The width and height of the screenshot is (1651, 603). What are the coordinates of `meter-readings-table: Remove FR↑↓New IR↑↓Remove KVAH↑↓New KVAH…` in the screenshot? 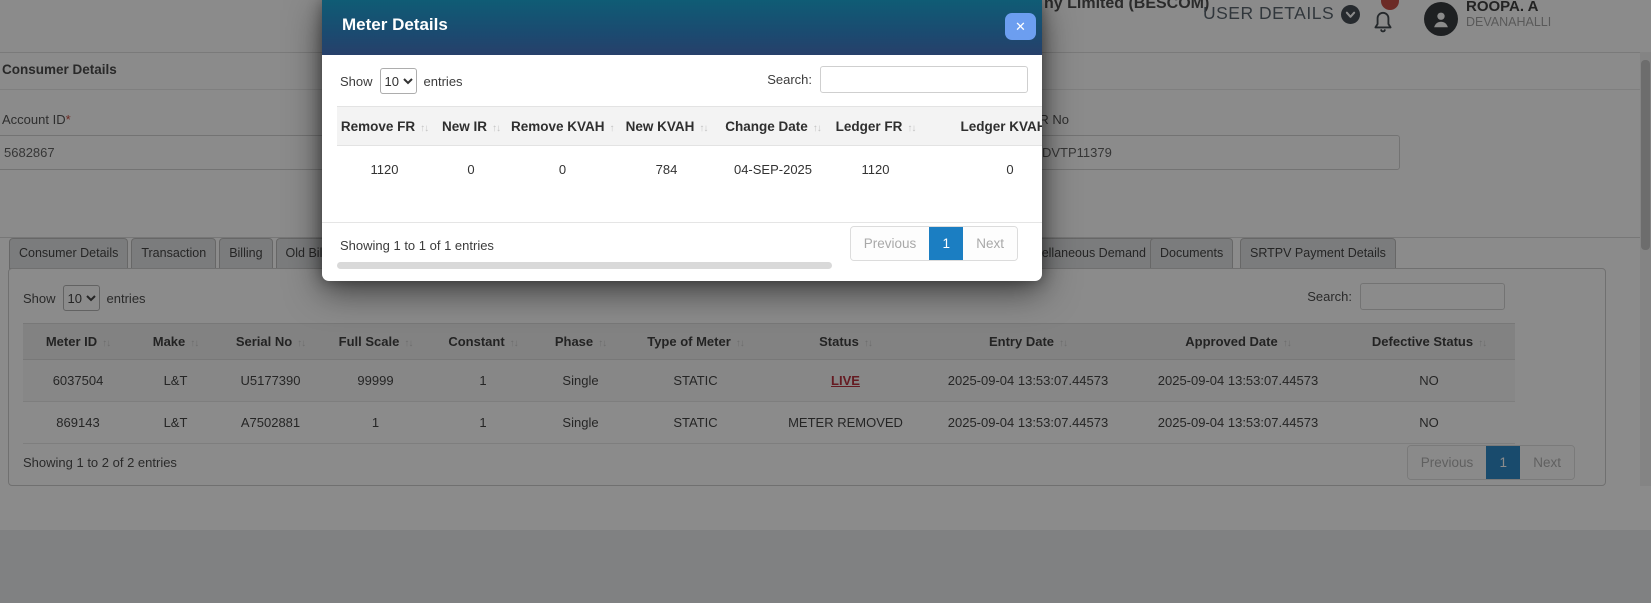 It's located at (689, 149).